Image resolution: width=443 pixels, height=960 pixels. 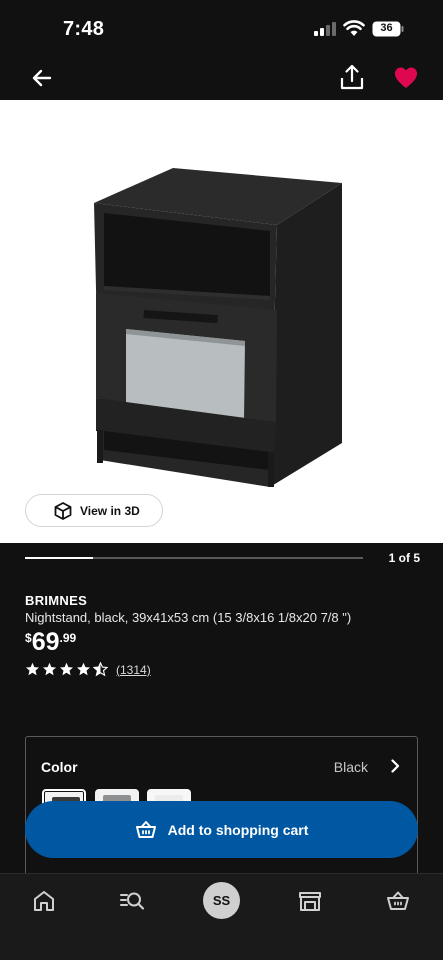 I want to click on search-list-icon, so click(x=132, y=901).